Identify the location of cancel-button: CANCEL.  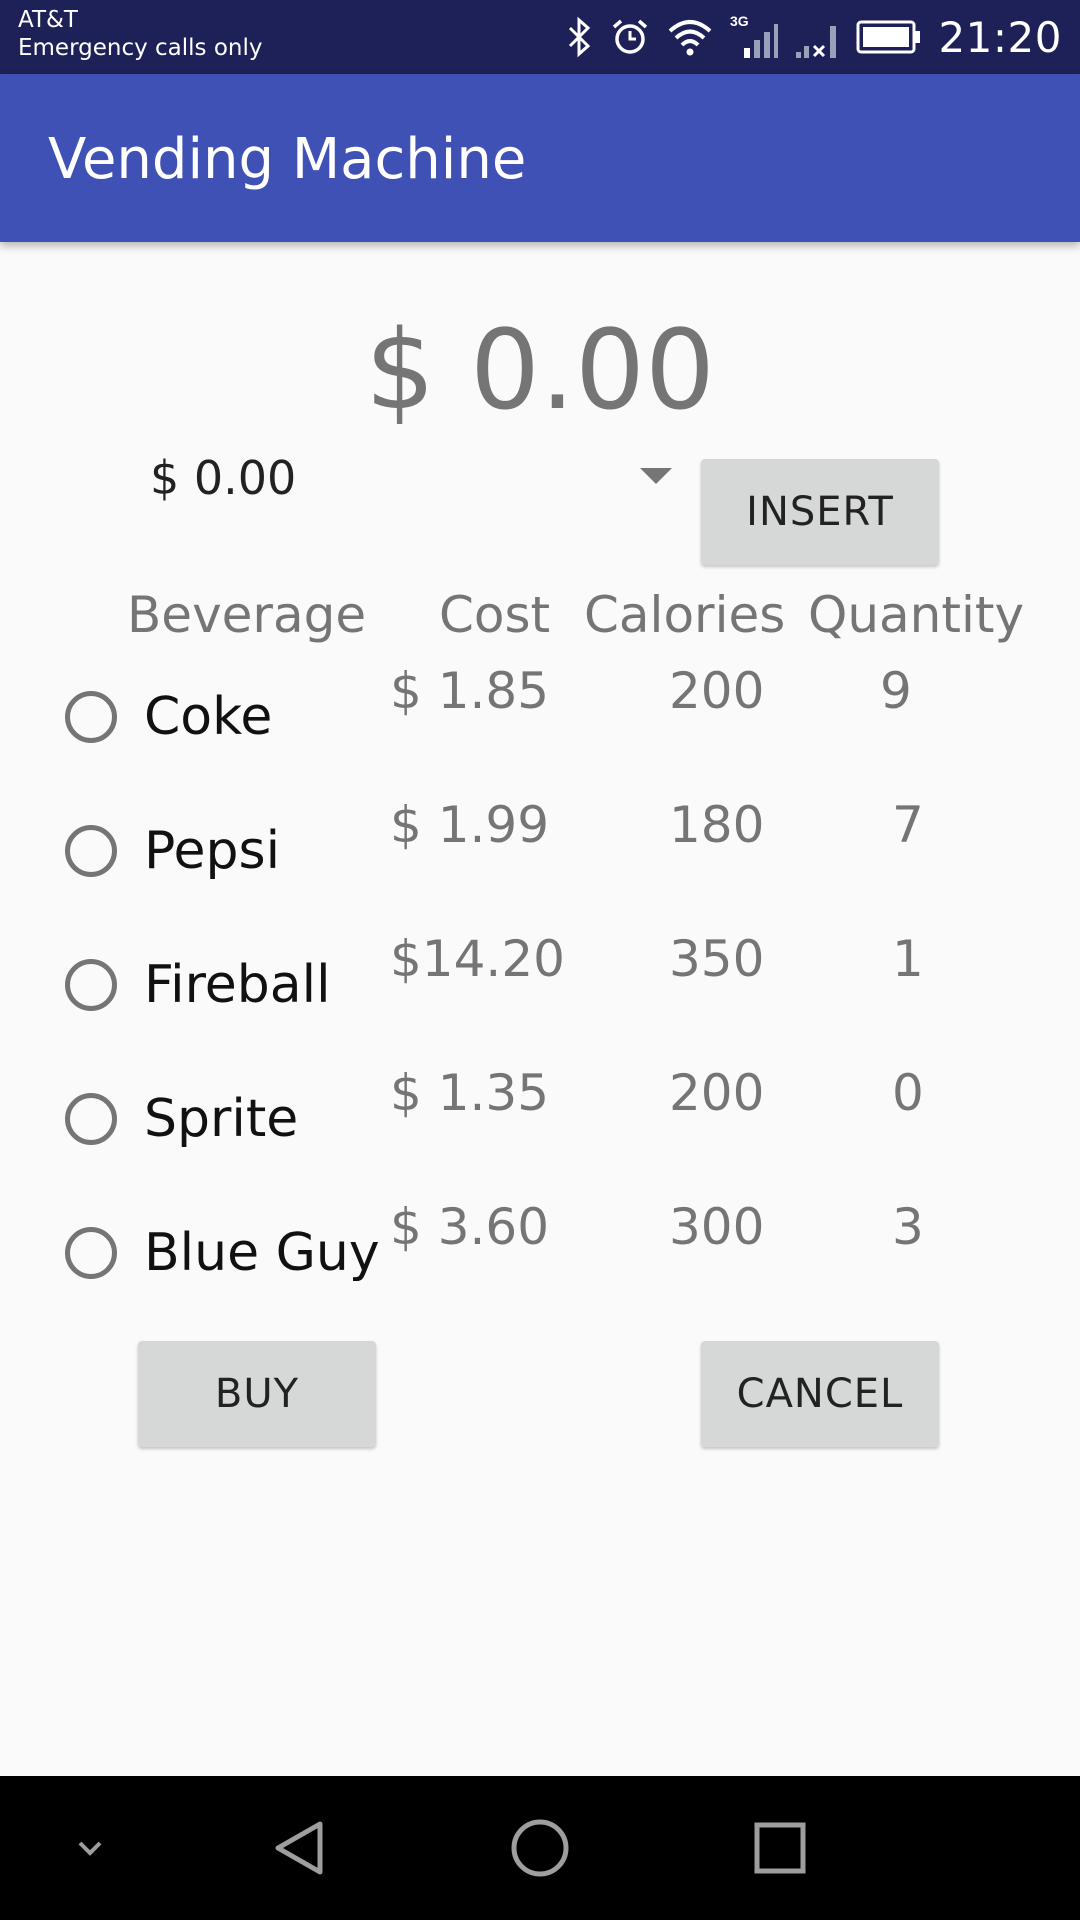
(820, 1394).